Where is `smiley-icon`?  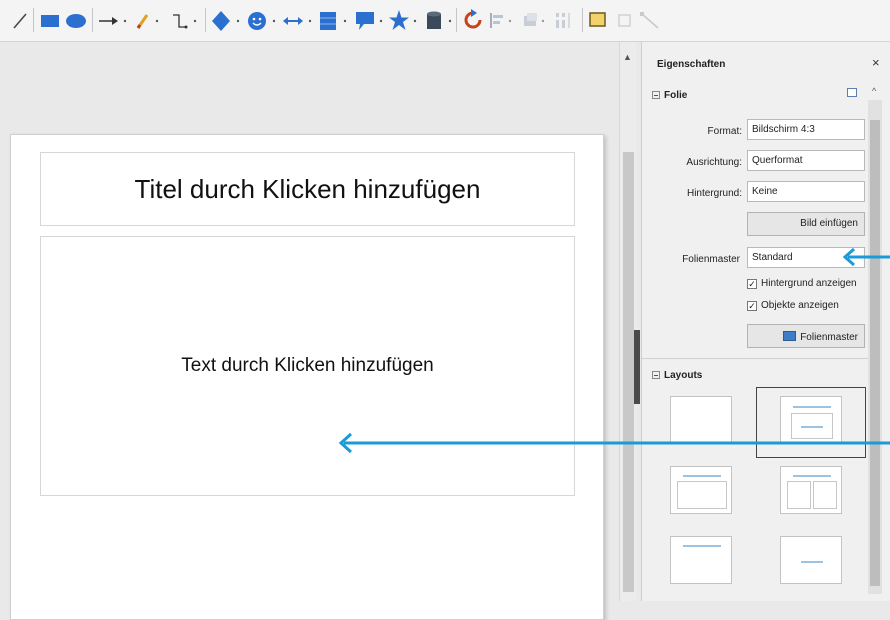 smiley-icon is located at coordinates (263, 20).